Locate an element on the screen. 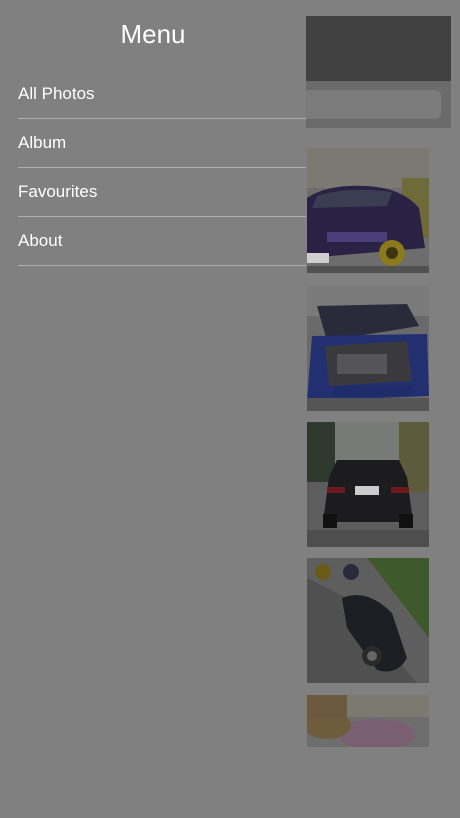 The width and height of the screenshot is (460, 818). blue-bmw-engine-bay-photo is located at coordinates (368, 348).